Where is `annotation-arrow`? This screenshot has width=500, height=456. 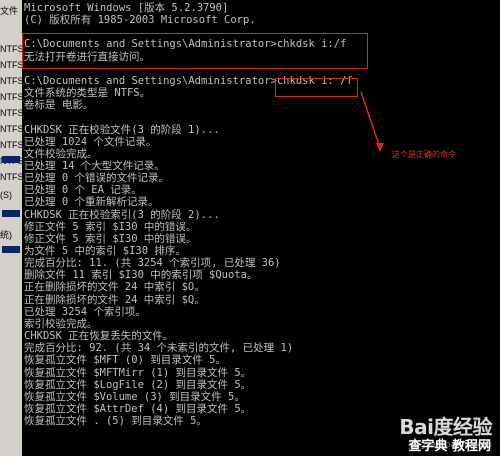
annotation-arrow is located at coordinates (372, 121).